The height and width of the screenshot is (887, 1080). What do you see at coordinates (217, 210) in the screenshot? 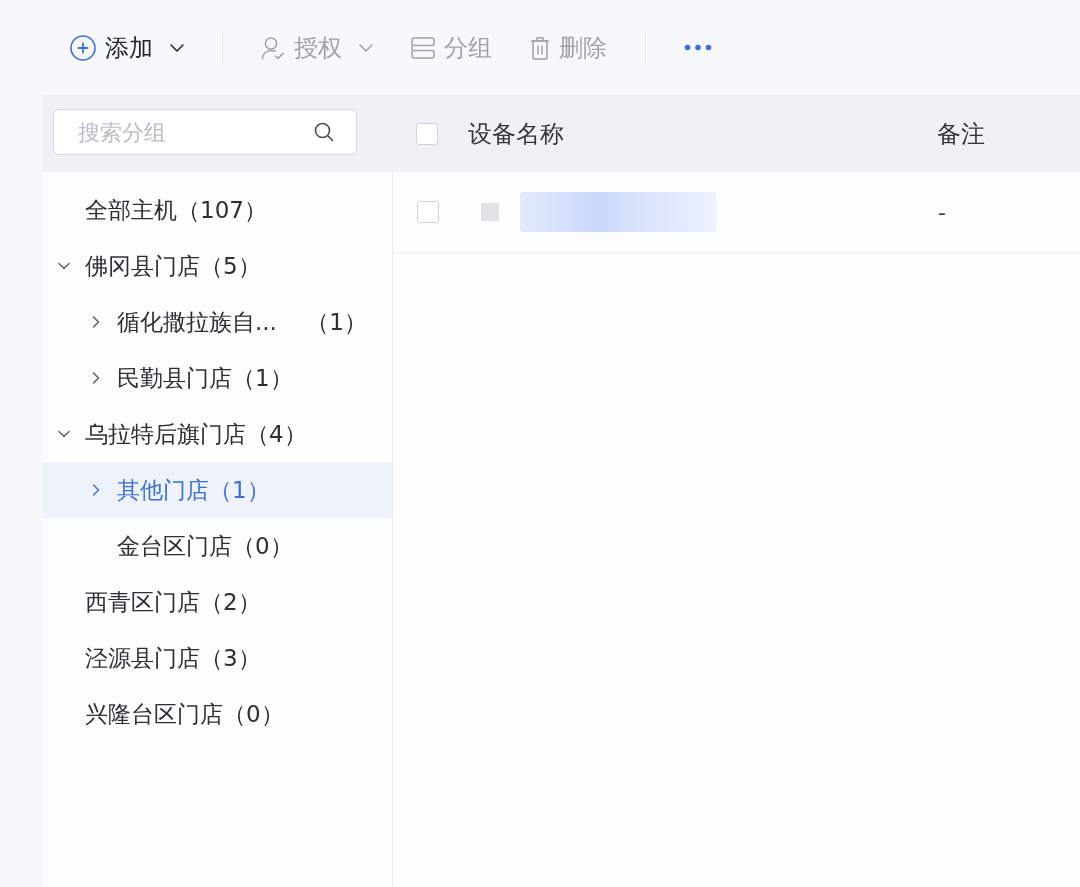
I see `tree-item: 全部主机（107）` at bounding box center [217, 210].